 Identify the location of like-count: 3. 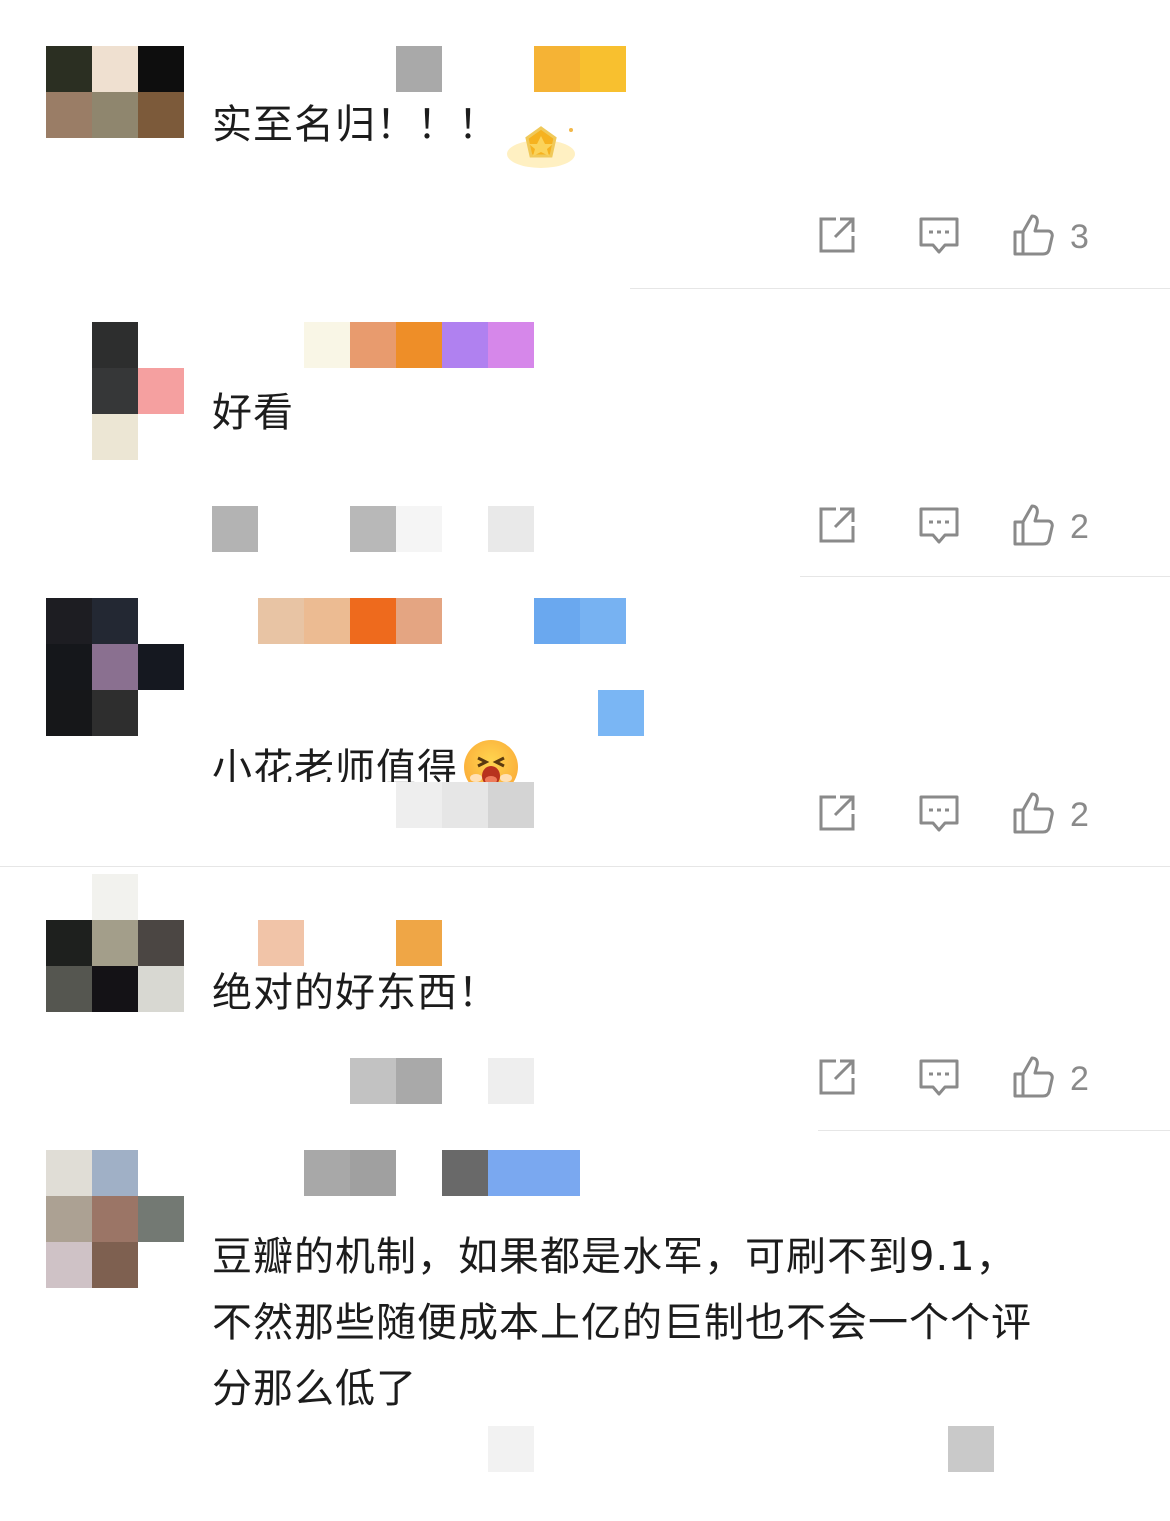
(1079, 236).